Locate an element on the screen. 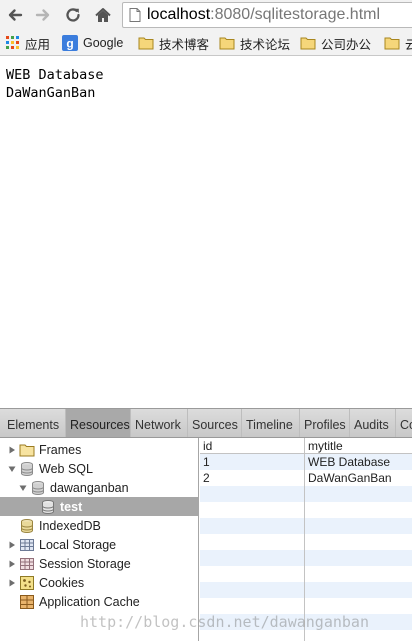 The image size is (412, 641). bookmark-label: 技术博客 is located at coordinates (184, 44).